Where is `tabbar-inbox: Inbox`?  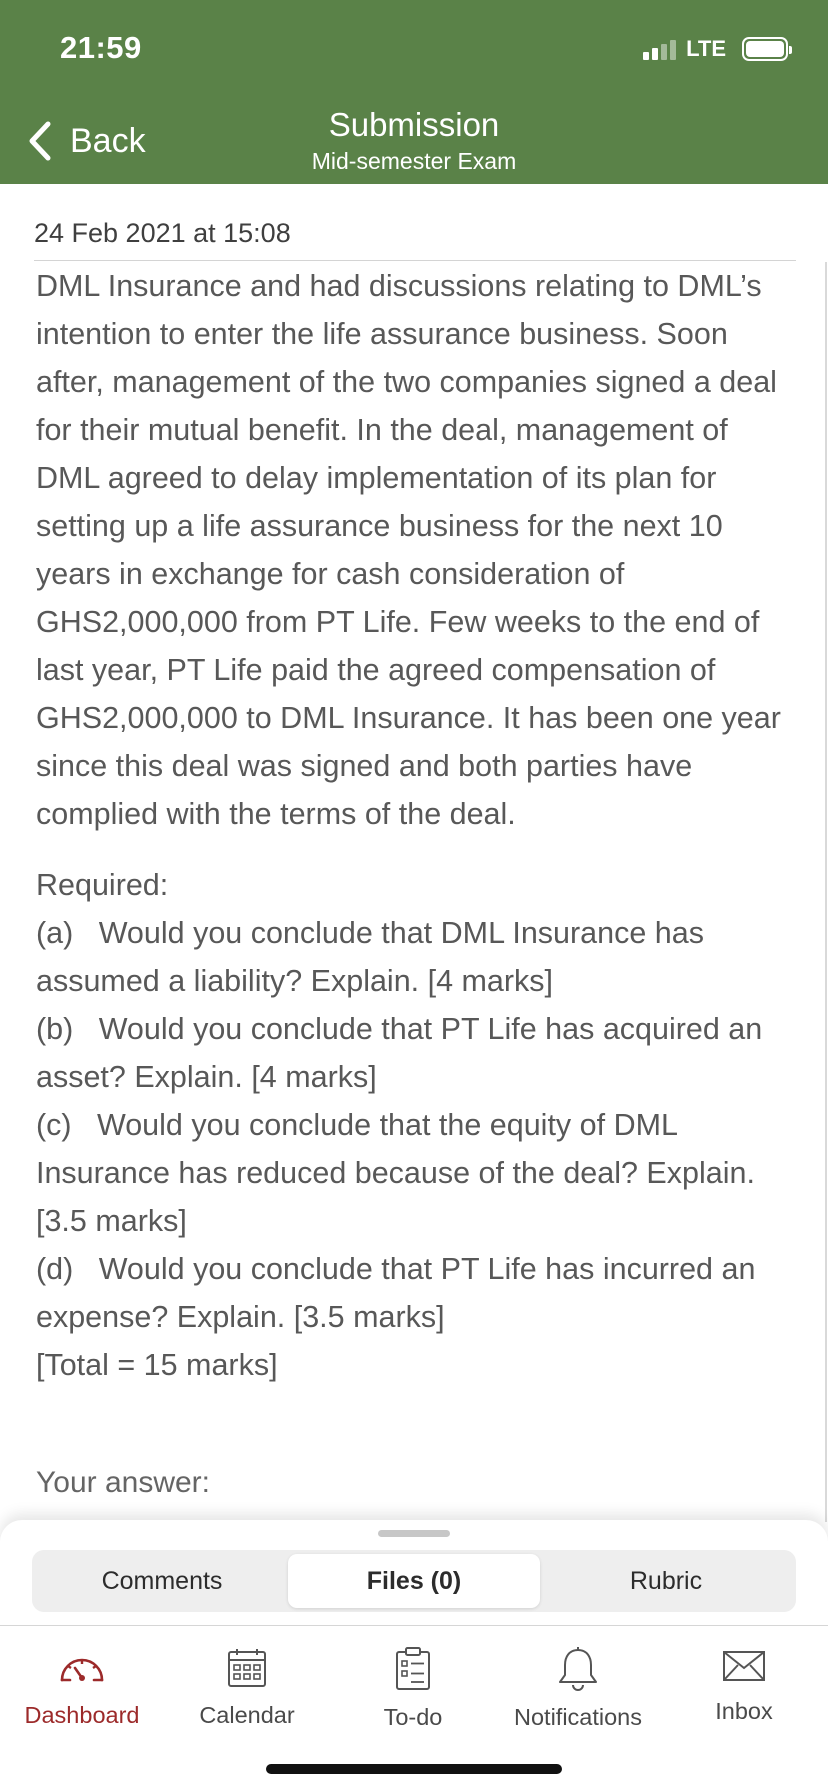 tabbar-inbox: Inbox is located at coordinates (744, 1685).